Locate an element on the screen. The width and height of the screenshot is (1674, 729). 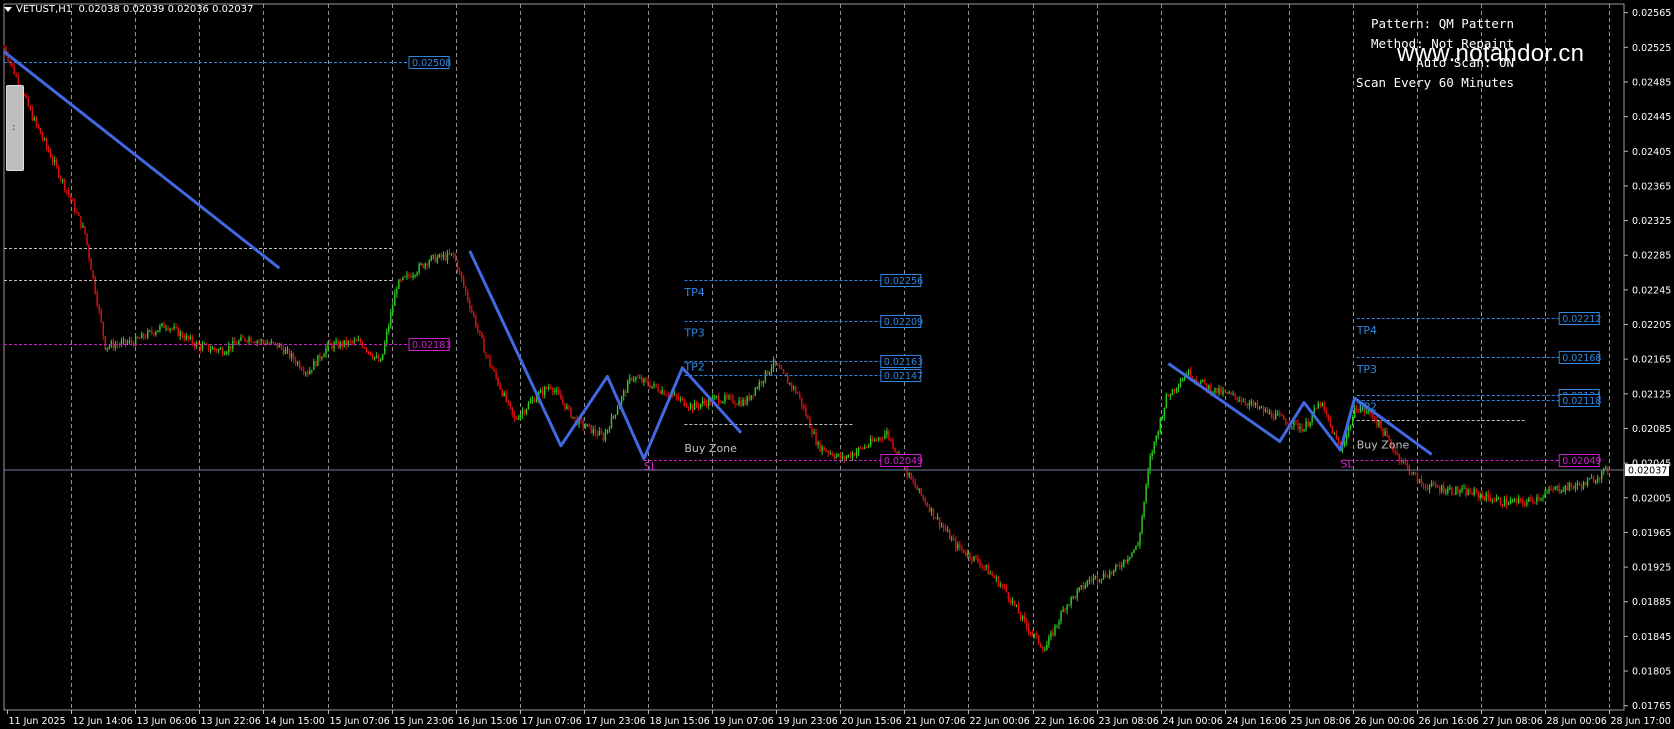
x-tick-label: 13 Jun 06:06 is located at coordinates (167, 721).